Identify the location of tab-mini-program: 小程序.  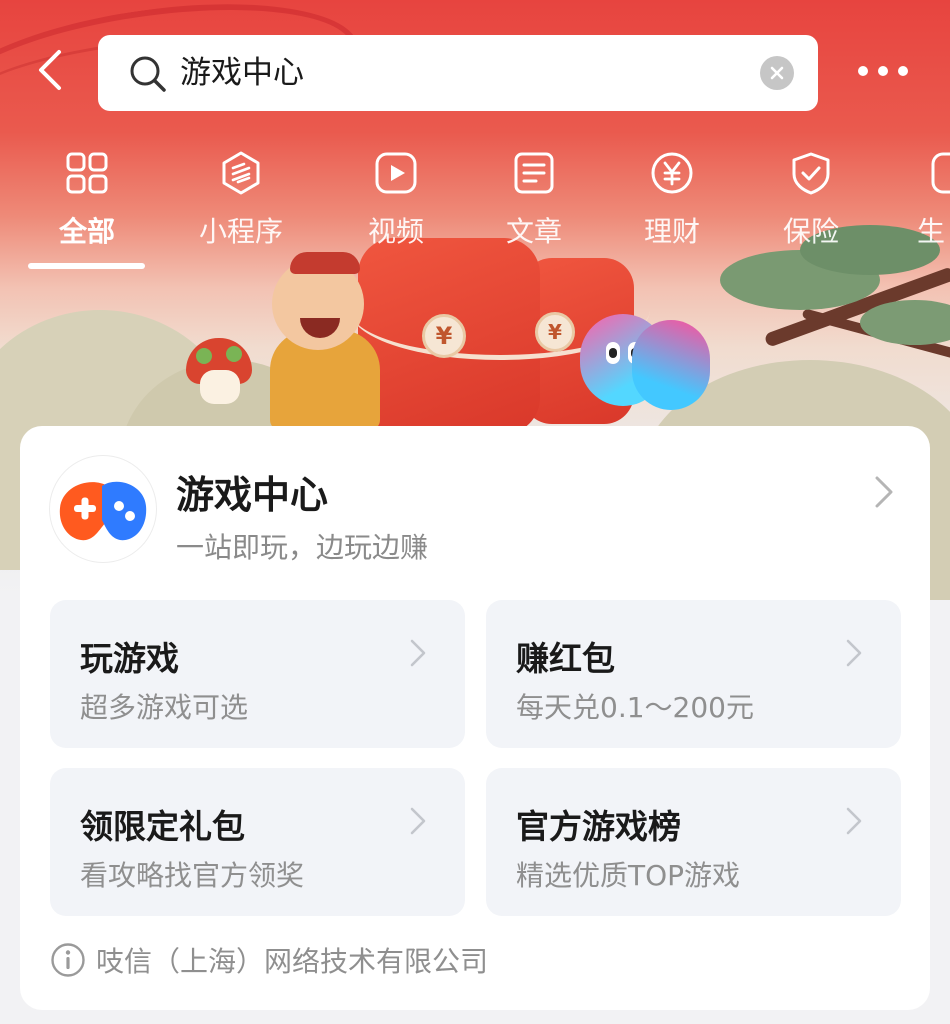
(241, 208).